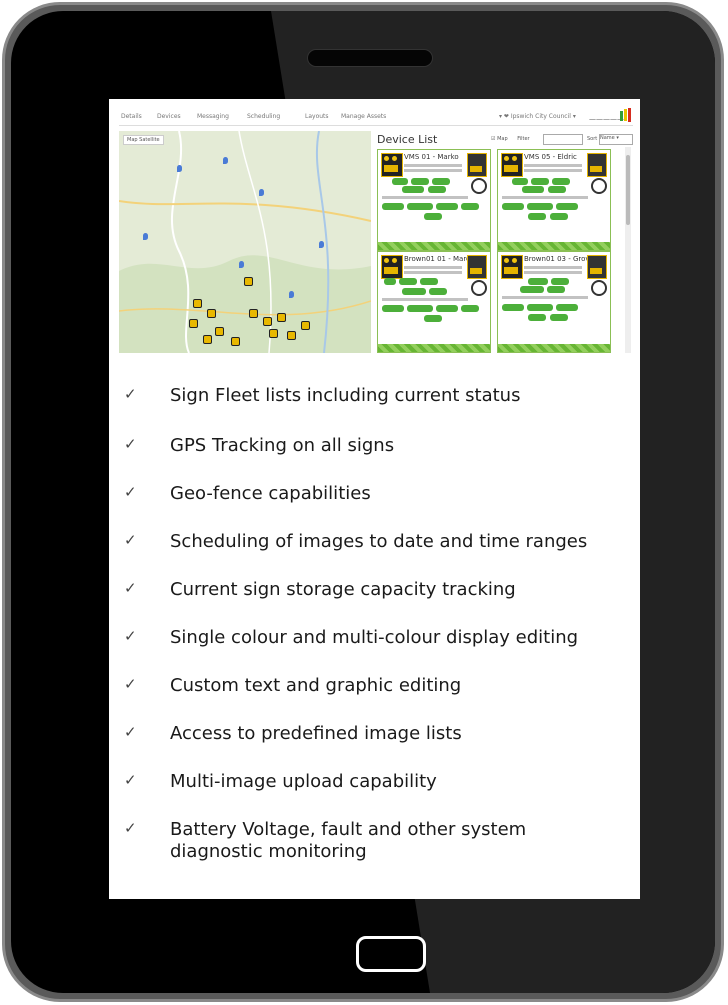  I want to click on nav-tab-scheduling: Scheduling, so click(263, 116).